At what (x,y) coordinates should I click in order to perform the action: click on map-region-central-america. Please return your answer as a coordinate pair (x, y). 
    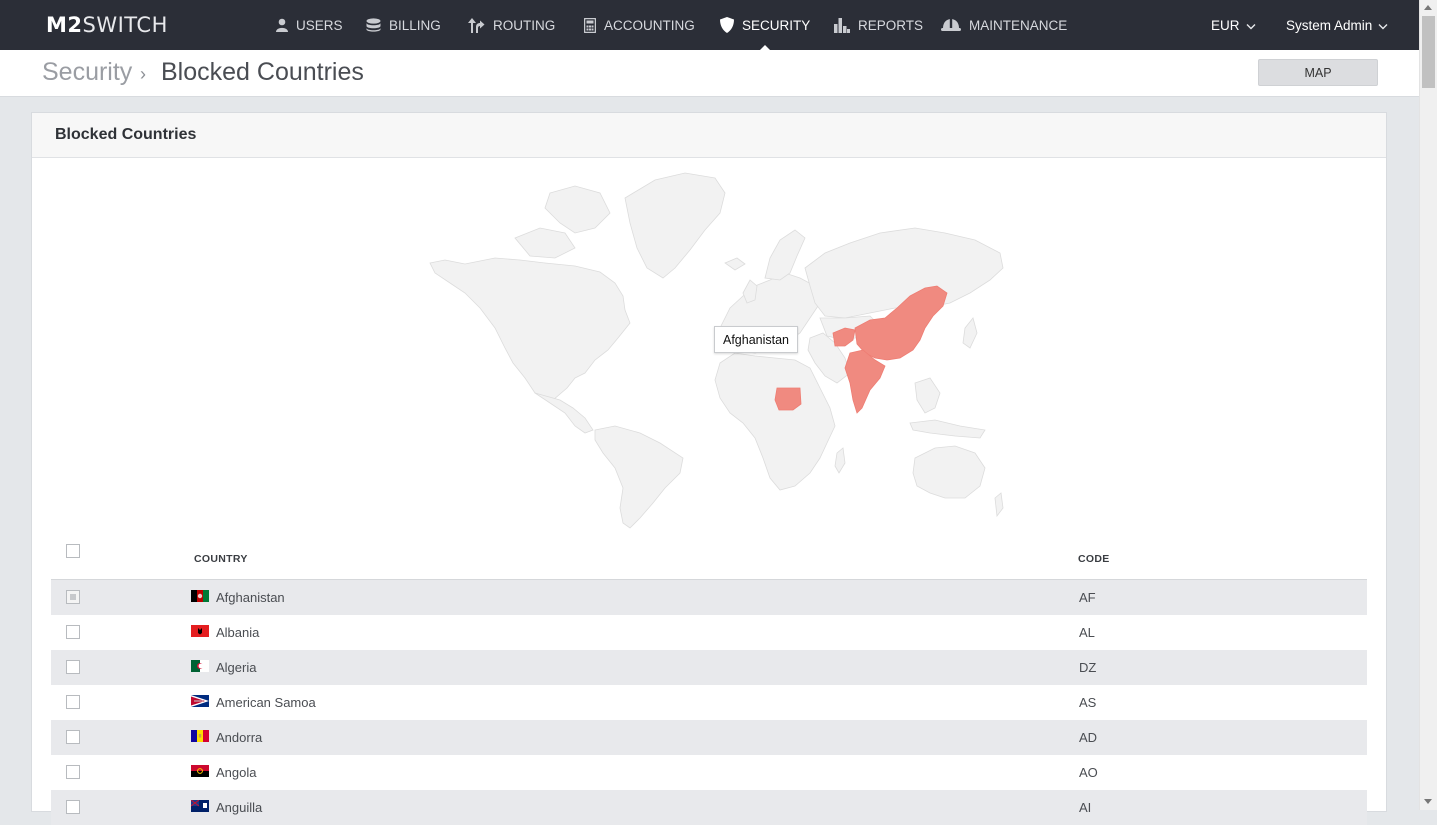
    Looking at the image, I should click on (564, 413).